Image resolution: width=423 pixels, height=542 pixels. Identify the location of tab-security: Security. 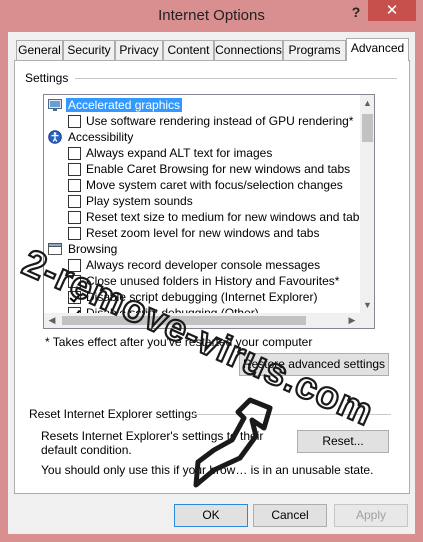
(89, 50).